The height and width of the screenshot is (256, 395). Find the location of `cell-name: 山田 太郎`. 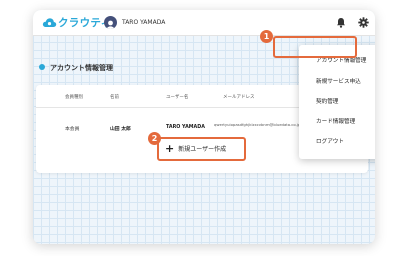

cell-name: 山田 太郎 is located at coordinates (120, 129).